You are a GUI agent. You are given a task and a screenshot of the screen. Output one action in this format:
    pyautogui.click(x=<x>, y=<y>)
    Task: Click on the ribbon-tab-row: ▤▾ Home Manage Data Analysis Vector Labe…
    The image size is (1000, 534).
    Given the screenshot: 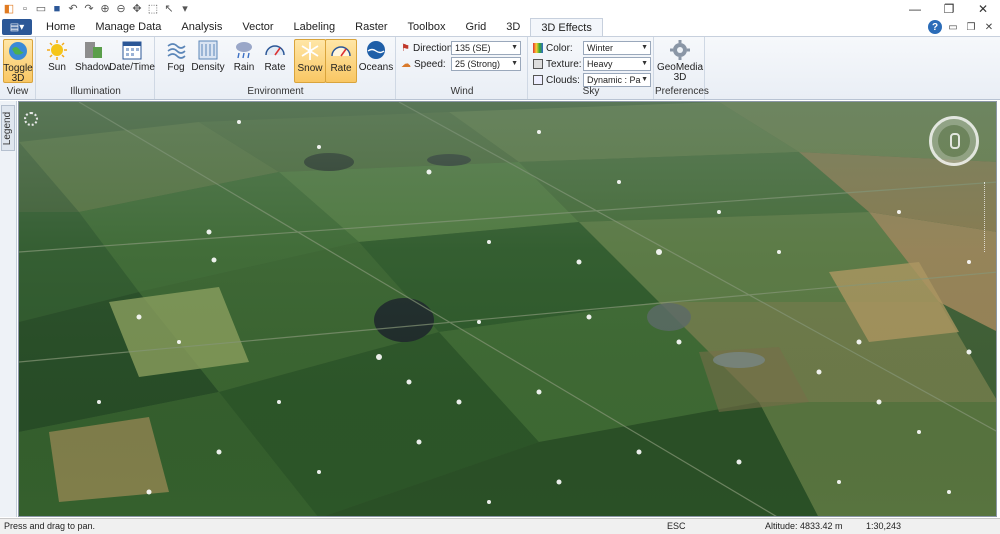 What is the action you would take?
    pyautogui.click(x=500, y=27)
    